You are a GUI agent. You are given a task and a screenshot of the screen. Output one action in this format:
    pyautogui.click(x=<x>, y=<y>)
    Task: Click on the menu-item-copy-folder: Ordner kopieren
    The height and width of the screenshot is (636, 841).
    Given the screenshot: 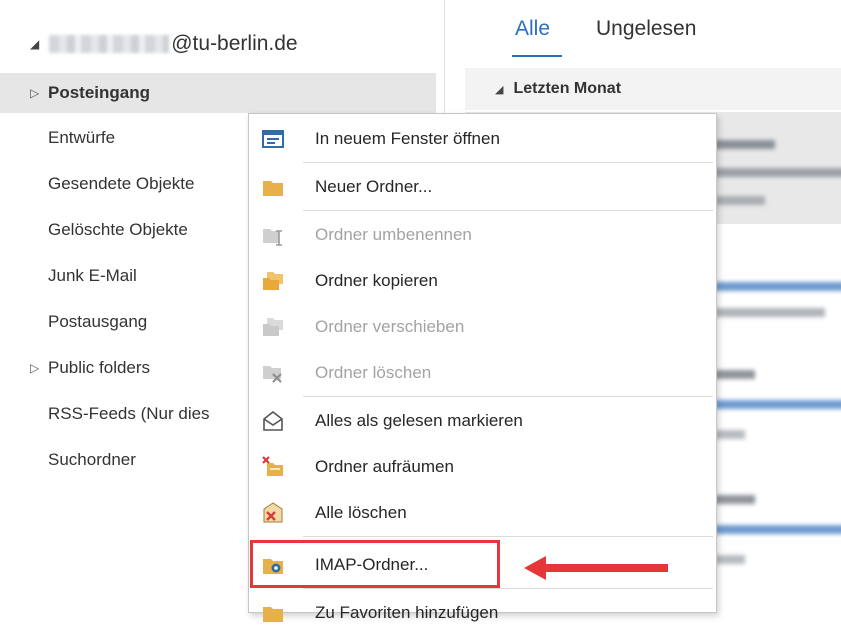 What is the action you would take?
    pyautogui.click(x=482, y=281)
    